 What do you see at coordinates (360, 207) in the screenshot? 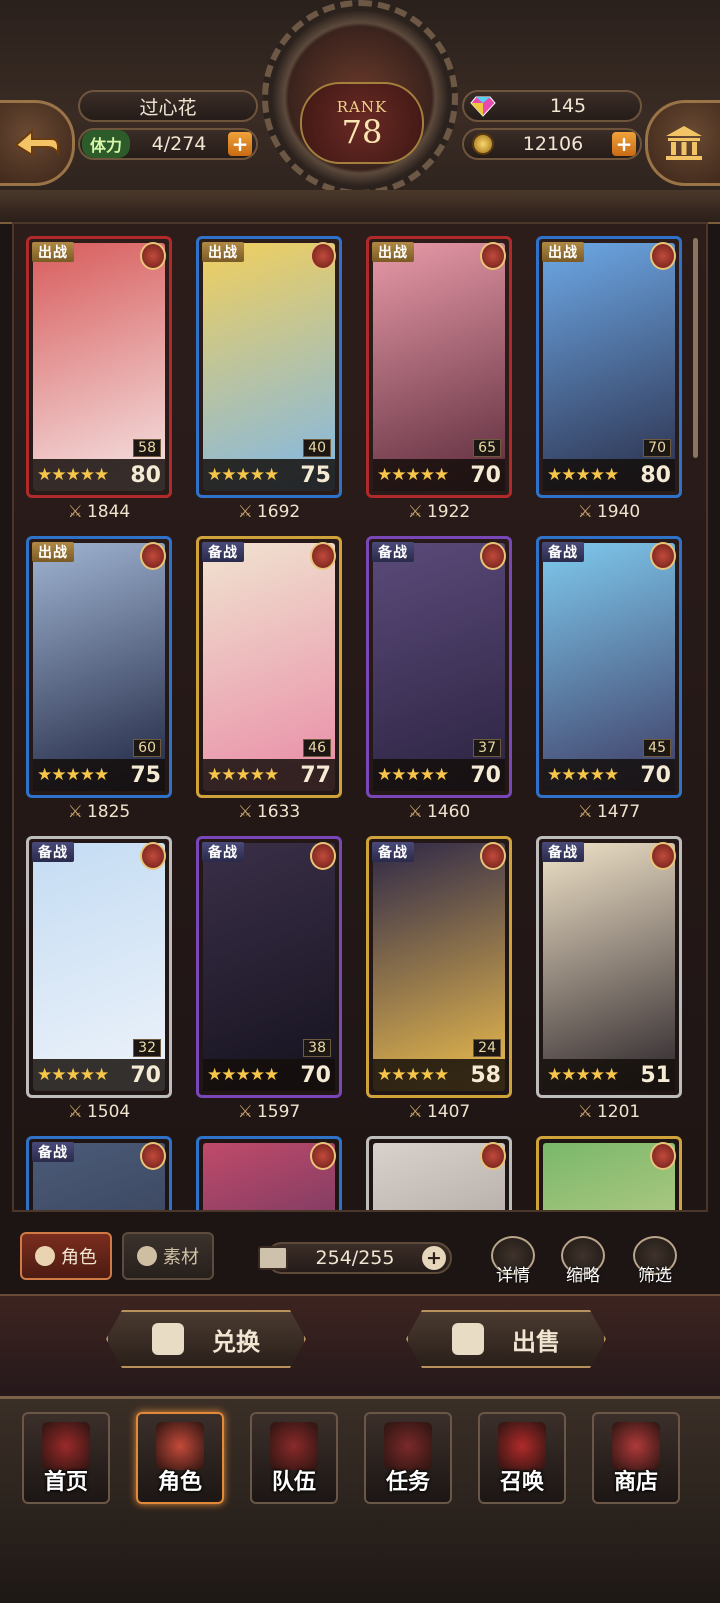
I see `top-frame-divider` at bounding box center [360, 207].